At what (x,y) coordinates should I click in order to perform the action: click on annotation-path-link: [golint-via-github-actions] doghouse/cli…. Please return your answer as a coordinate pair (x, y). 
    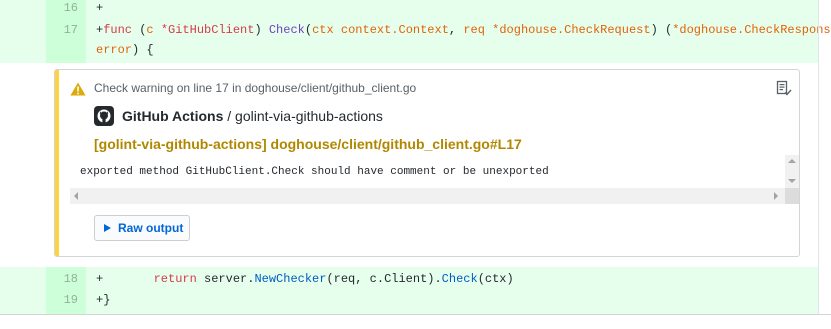
    Looking at the image, I should click on (308, 144).